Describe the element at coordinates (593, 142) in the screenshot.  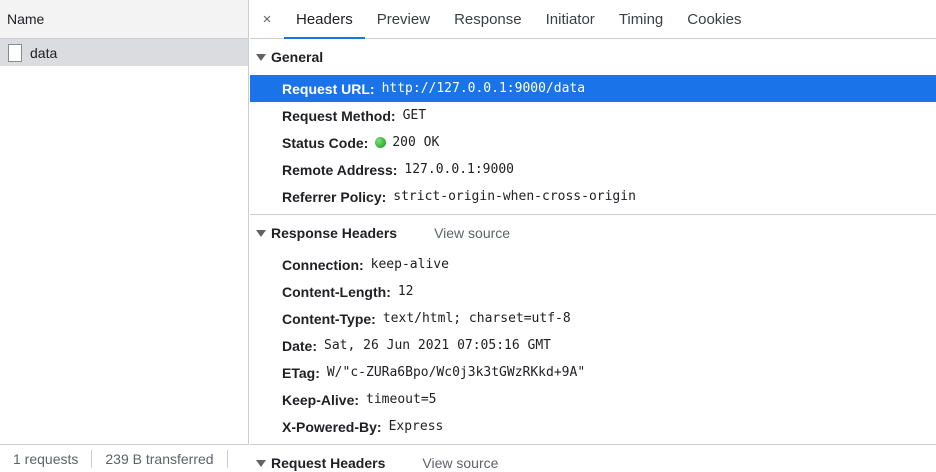
I see `general-row-status-code: Status Code: 200 OK` at that location.